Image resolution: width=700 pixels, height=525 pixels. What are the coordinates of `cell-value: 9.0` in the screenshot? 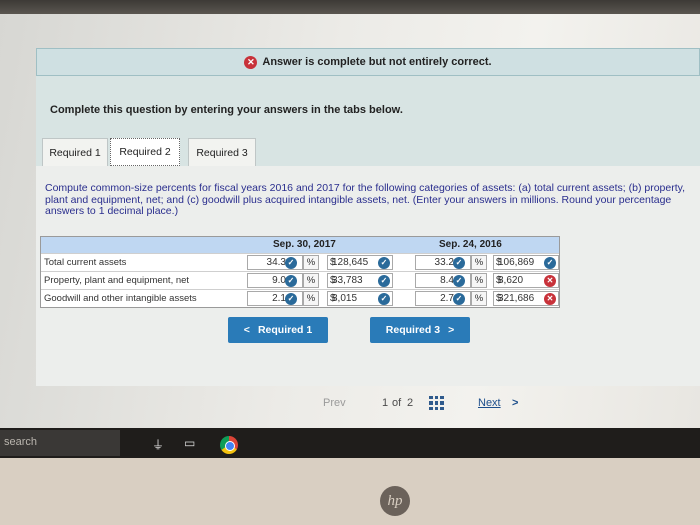 It's located at (279, 280).